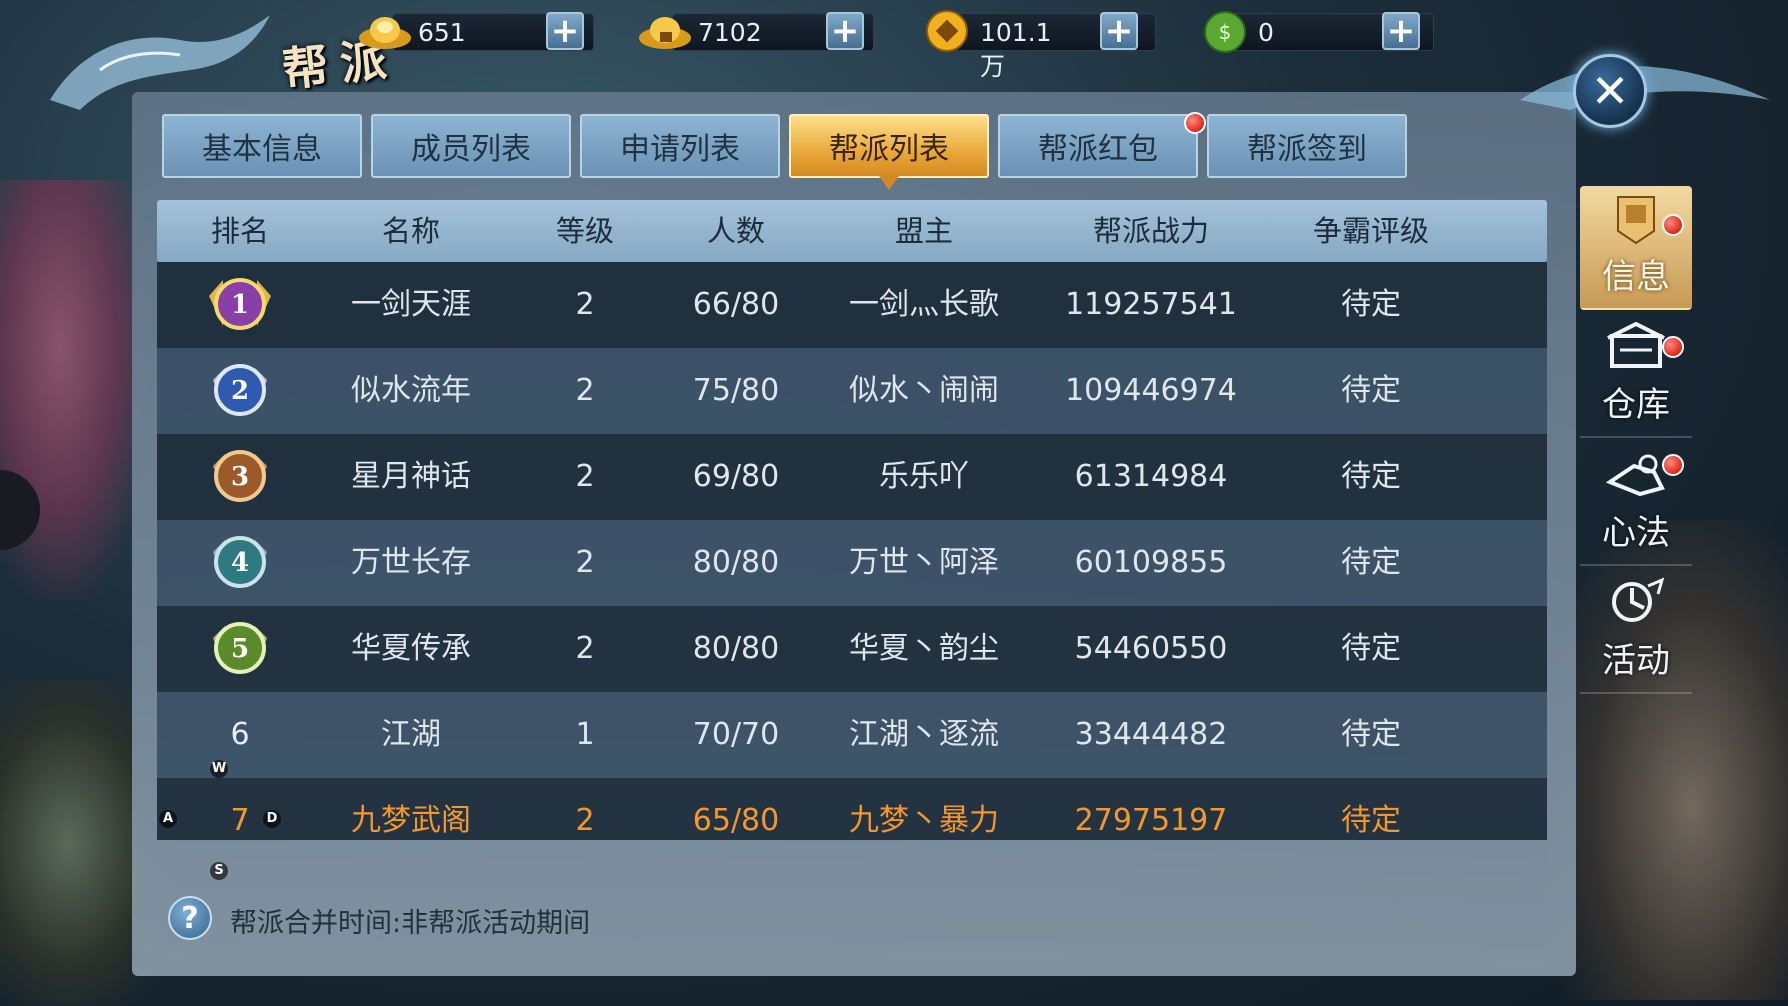 The height and width of the screenshot is (1006, 1788). Describe the element at coordinates (240, 390) in the screenshot. I see `rank-2-medal-icon: 2` at that location.